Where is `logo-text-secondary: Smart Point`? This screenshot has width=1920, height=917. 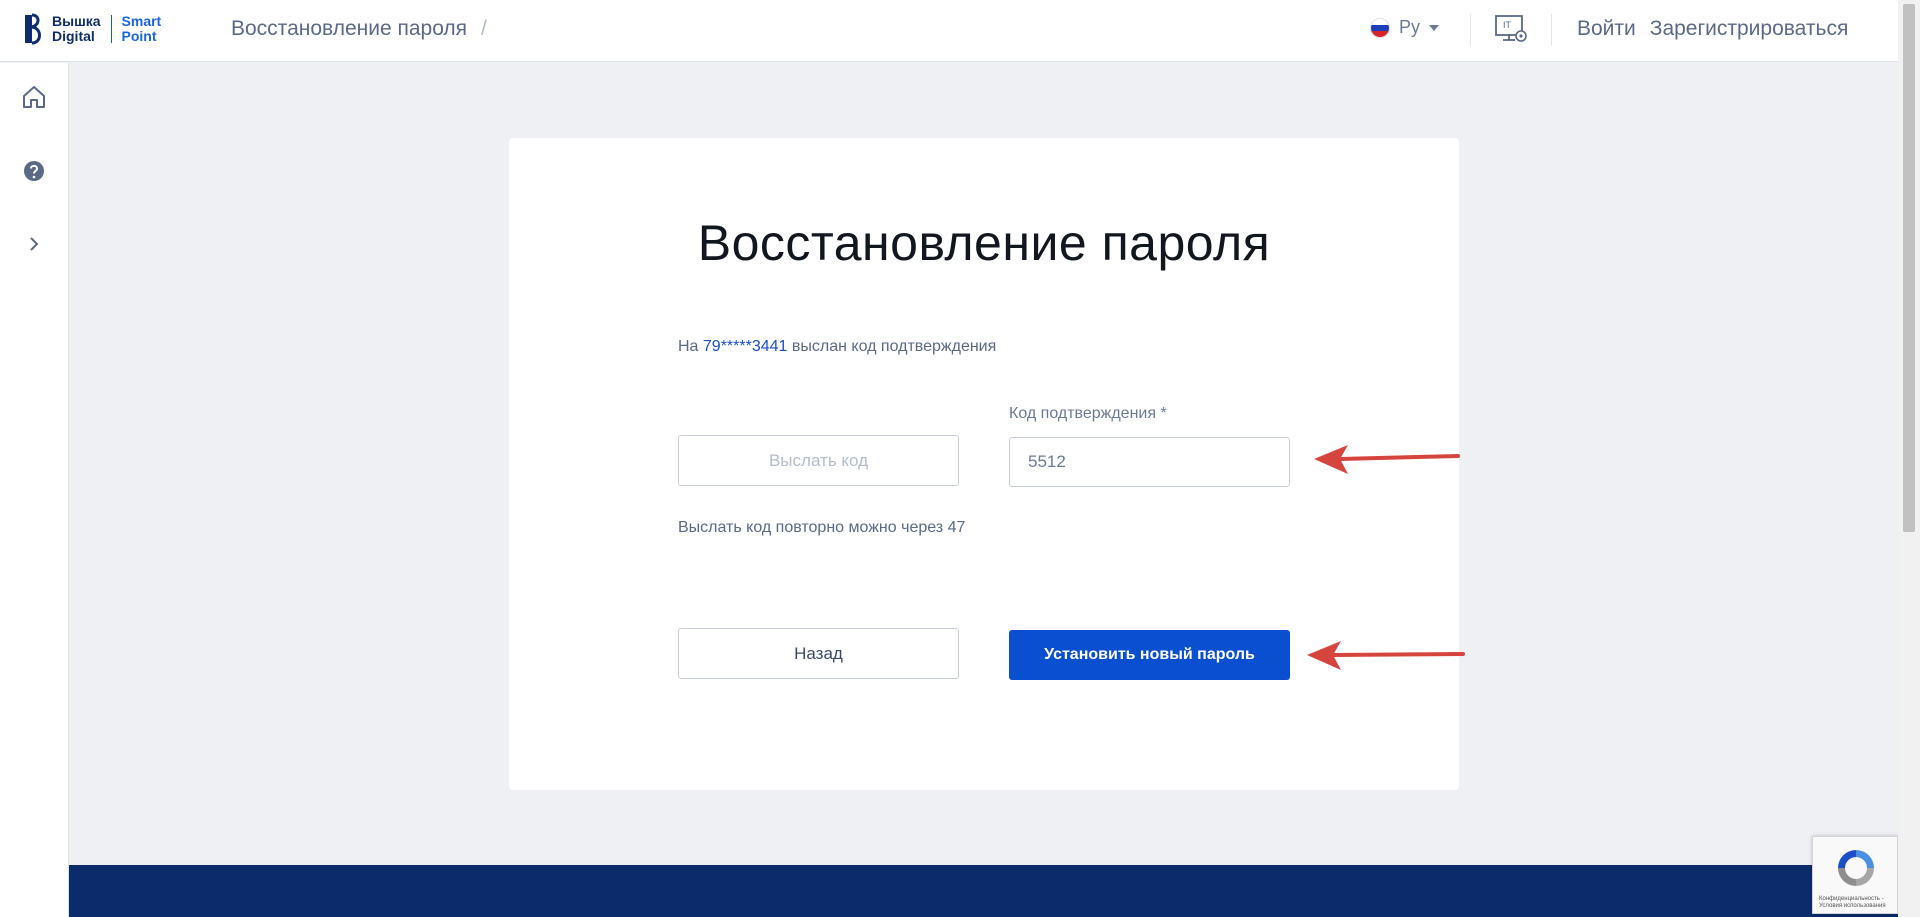
logo-text-secondary: Smart Point is located at coordinates (142, 29).